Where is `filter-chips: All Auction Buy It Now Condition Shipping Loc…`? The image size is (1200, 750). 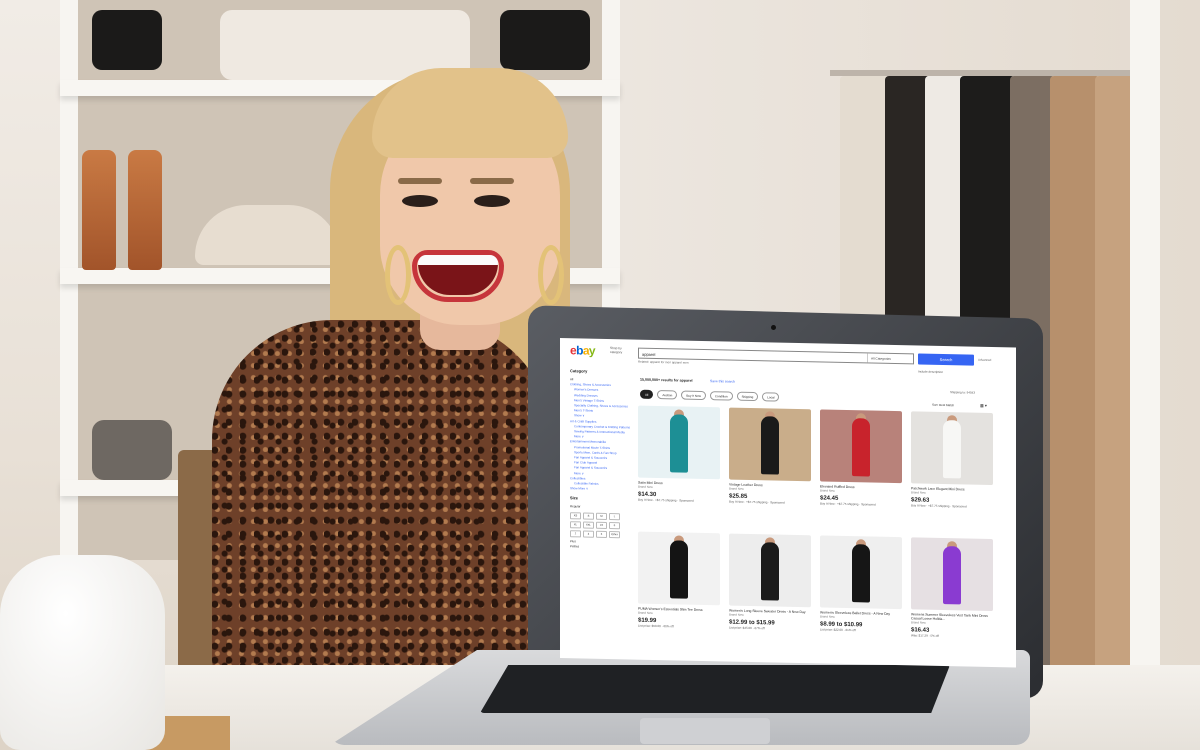
filter-chips: All Auction Buy It Now Condition Shipping Loc… is located at coordinates (710, 395).